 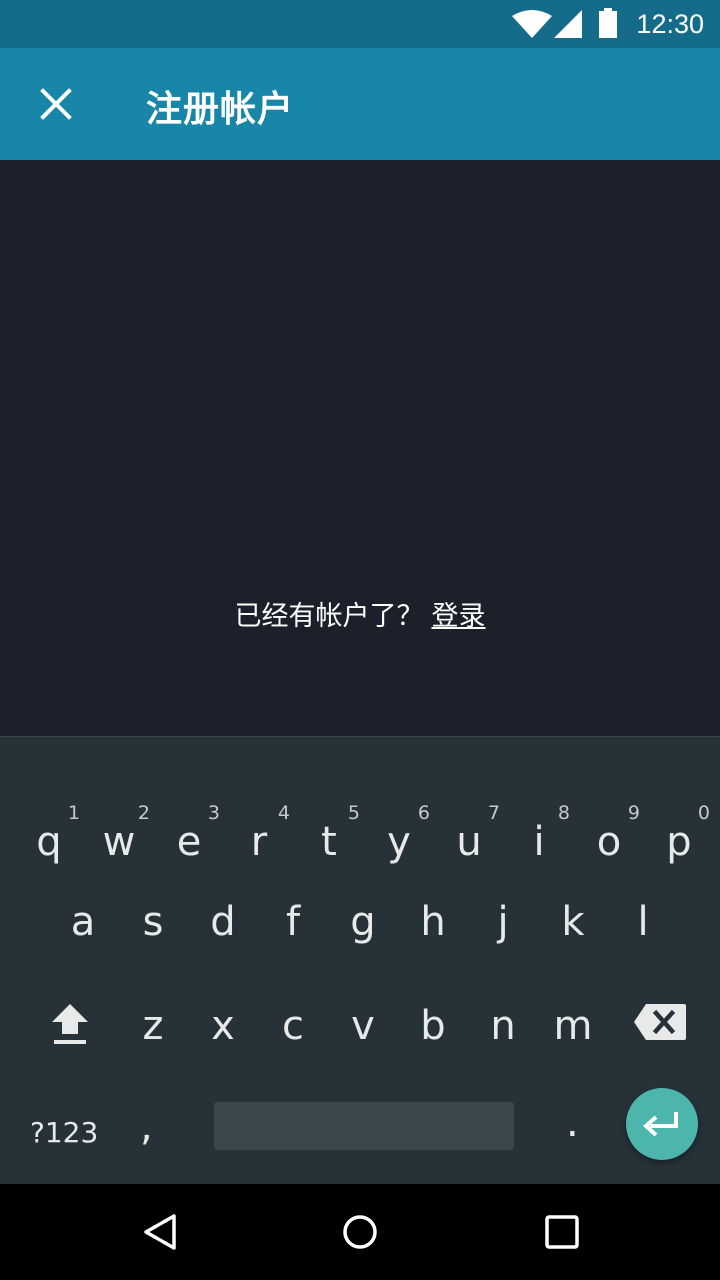 I want to click on key-label: m, so click(x=573, y=1026).